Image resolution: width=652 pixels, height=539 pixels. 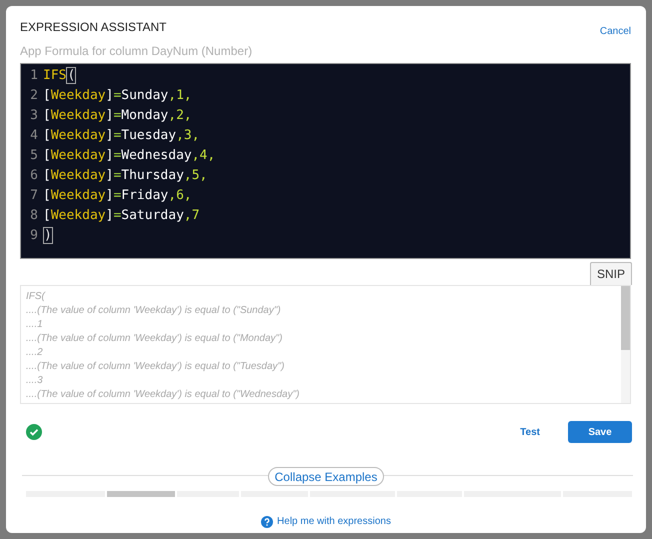 What do you see at coordinates (34, 176) in the screenshot?
I see `line-number: 6` at bounding box center [34, 176].